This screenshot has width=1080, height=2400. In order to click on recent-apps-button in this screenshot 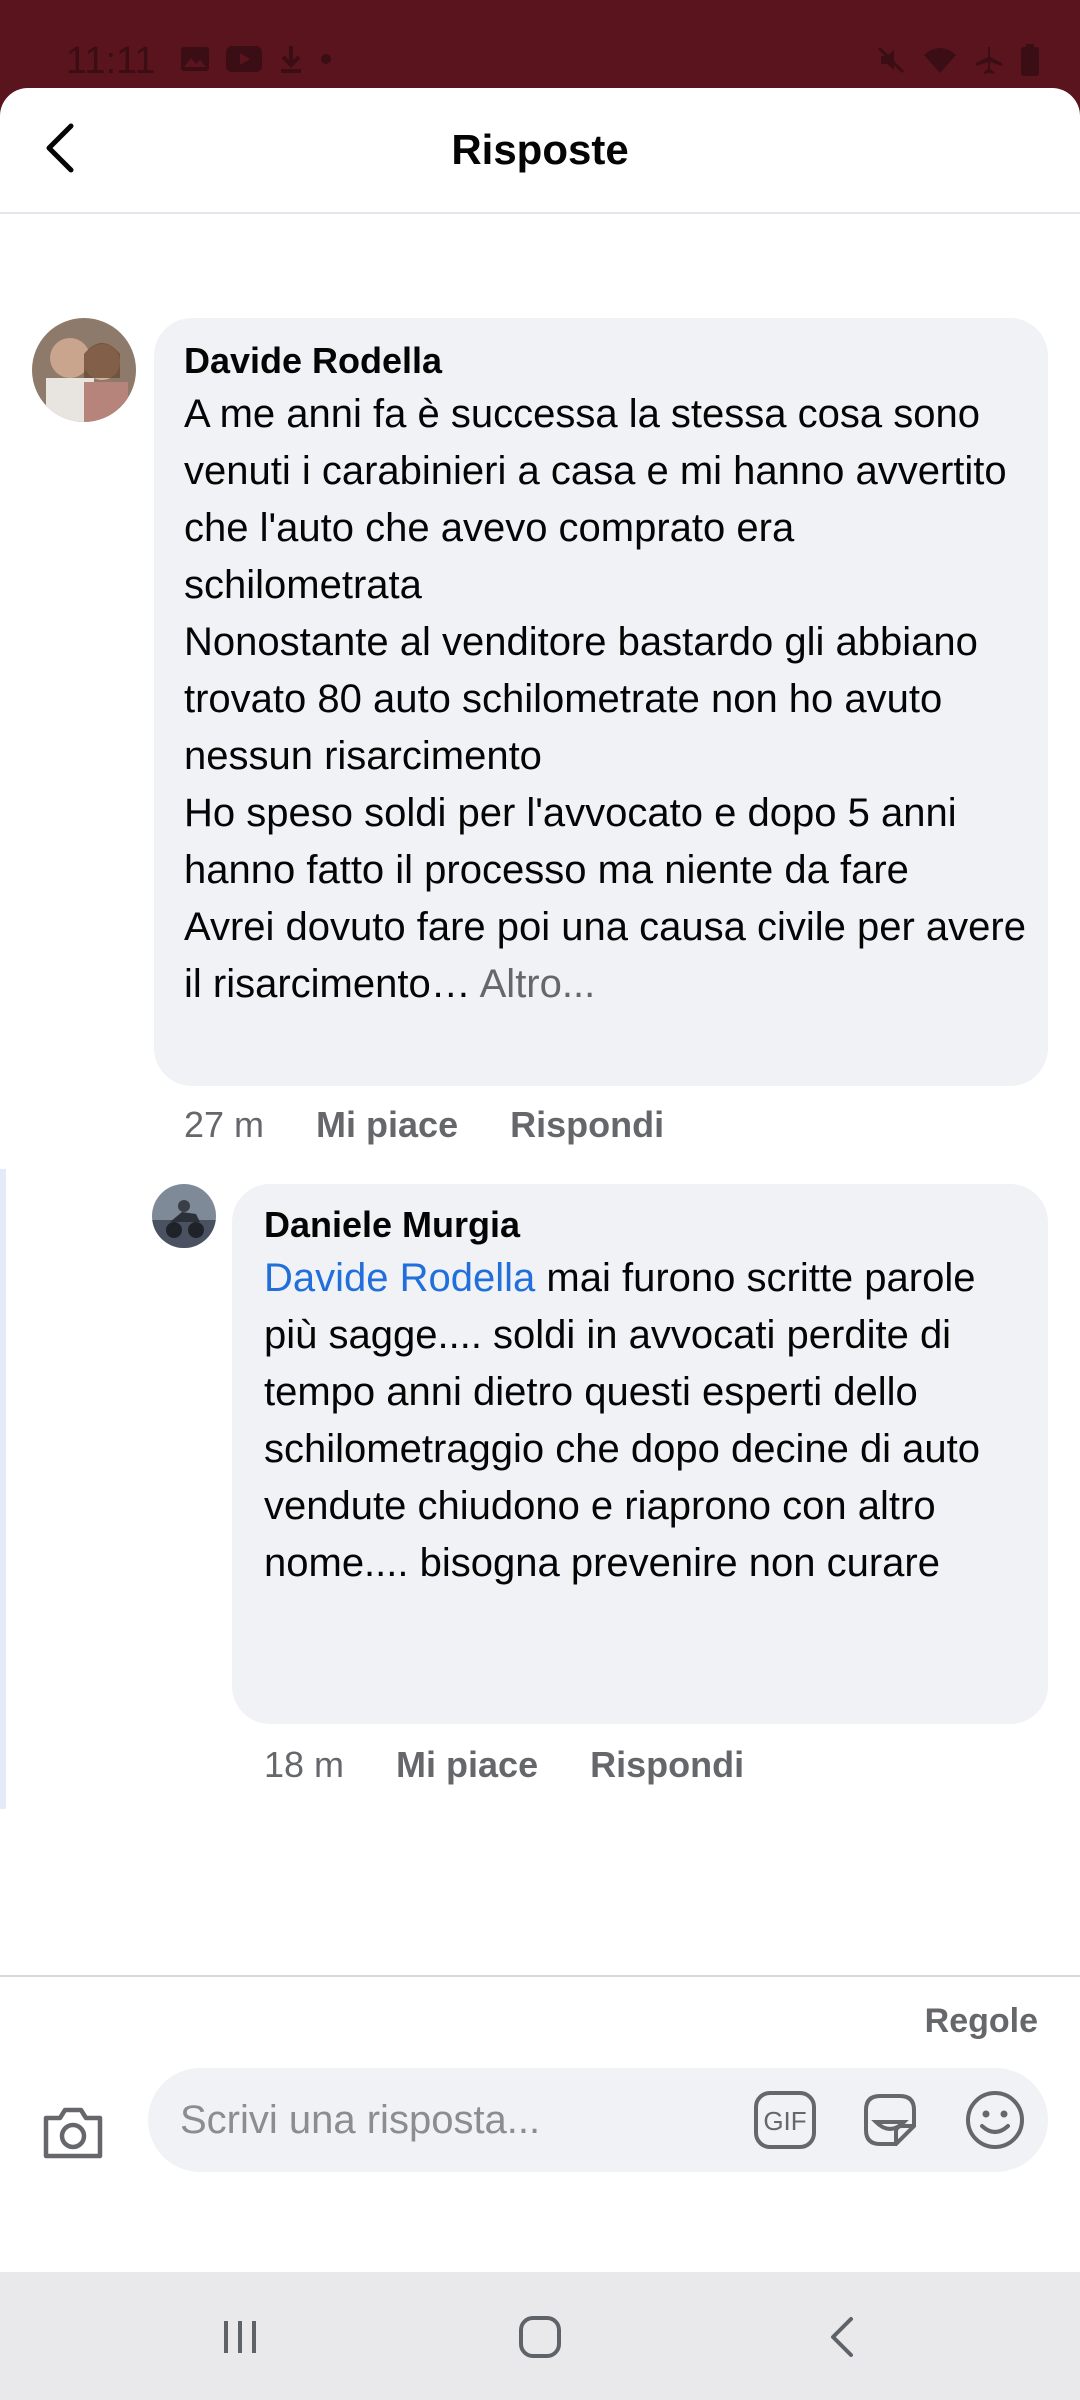, I will do `click(240, 2337)`.